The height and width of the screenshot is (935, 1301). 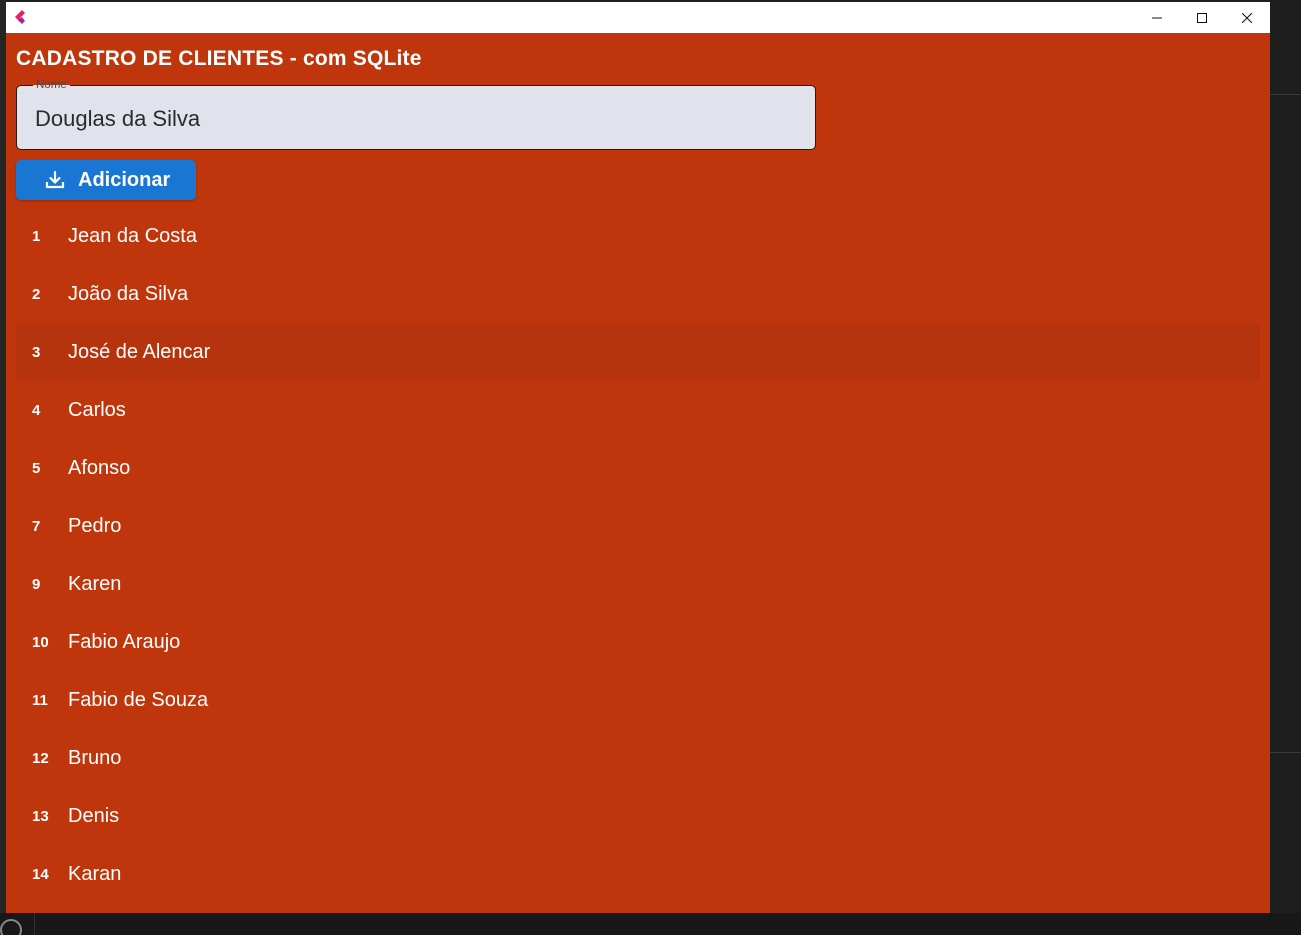 What do you see at coordinates (139, 351) in the screenshot?
I see `client-name: José de Alencar` at bounding box center [139, 351].